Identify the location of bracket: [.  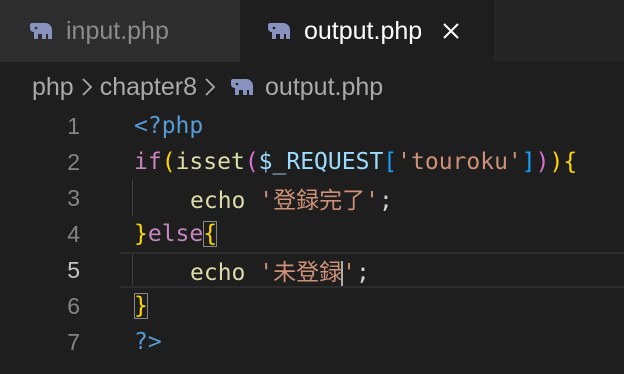
(390, 162).